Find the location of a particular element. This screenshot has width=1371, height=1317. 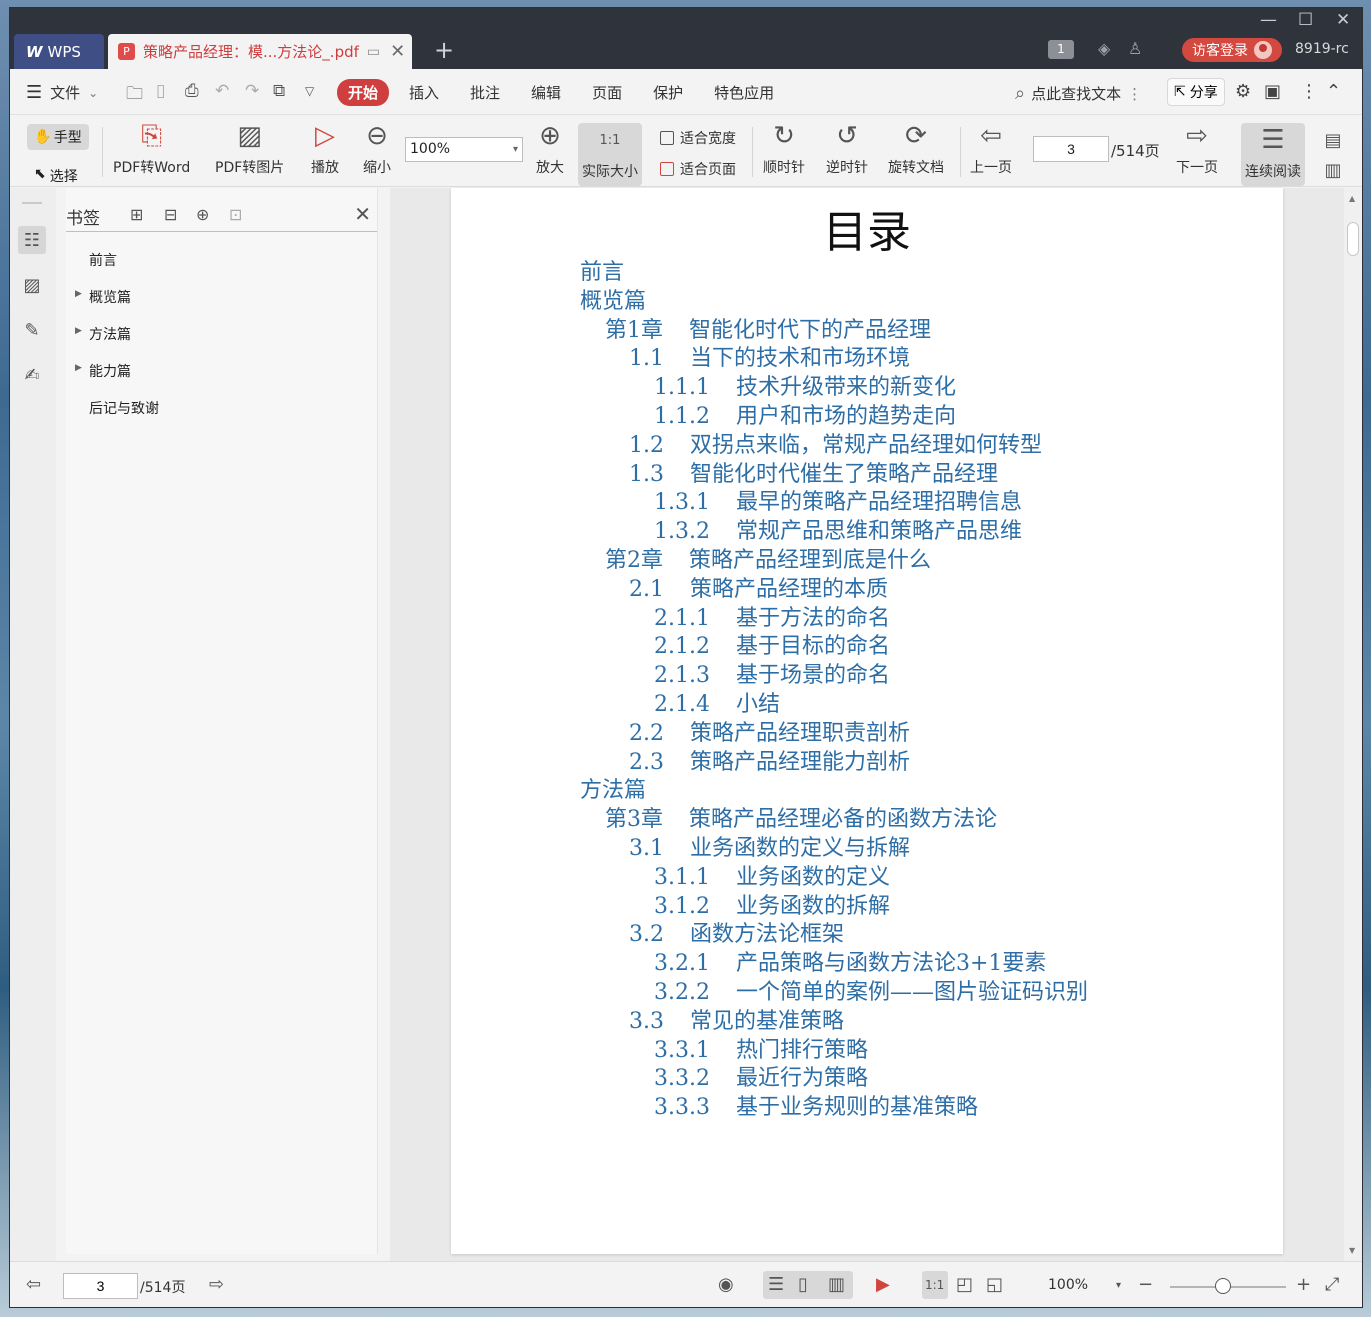

wps-app-tab: W WPS is located at coordinates (59, 51).